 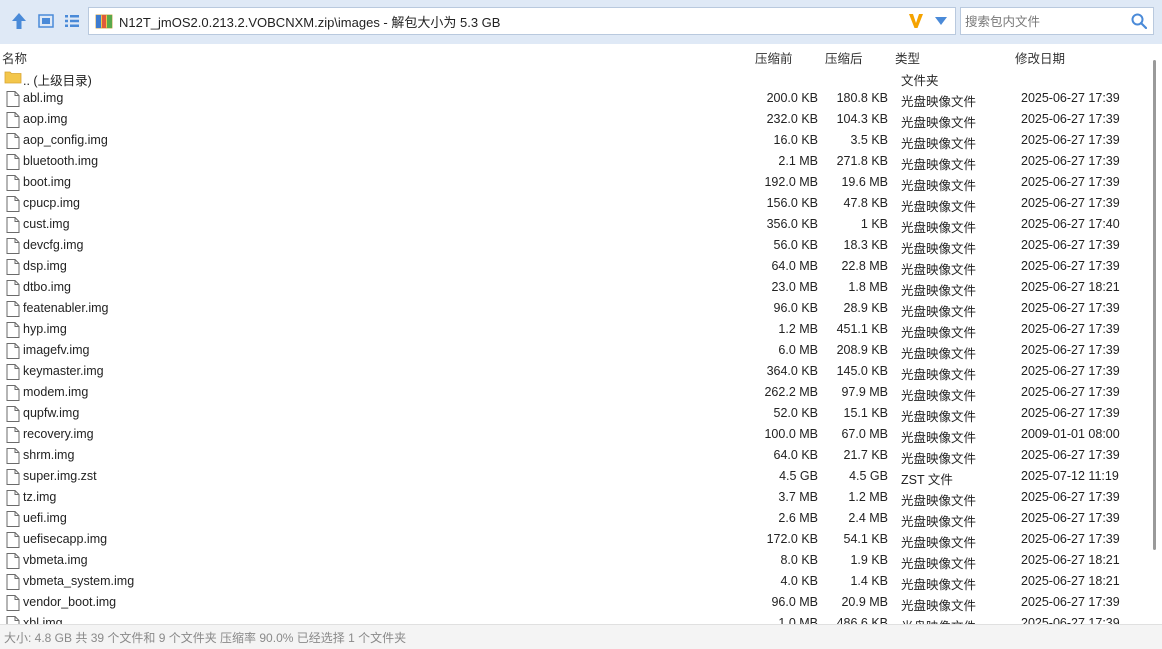 What do you see at coordinates (795, 245) in the screenshot?
I see `file-size-before: 56.0 KB` at bounding box center [795, 245].